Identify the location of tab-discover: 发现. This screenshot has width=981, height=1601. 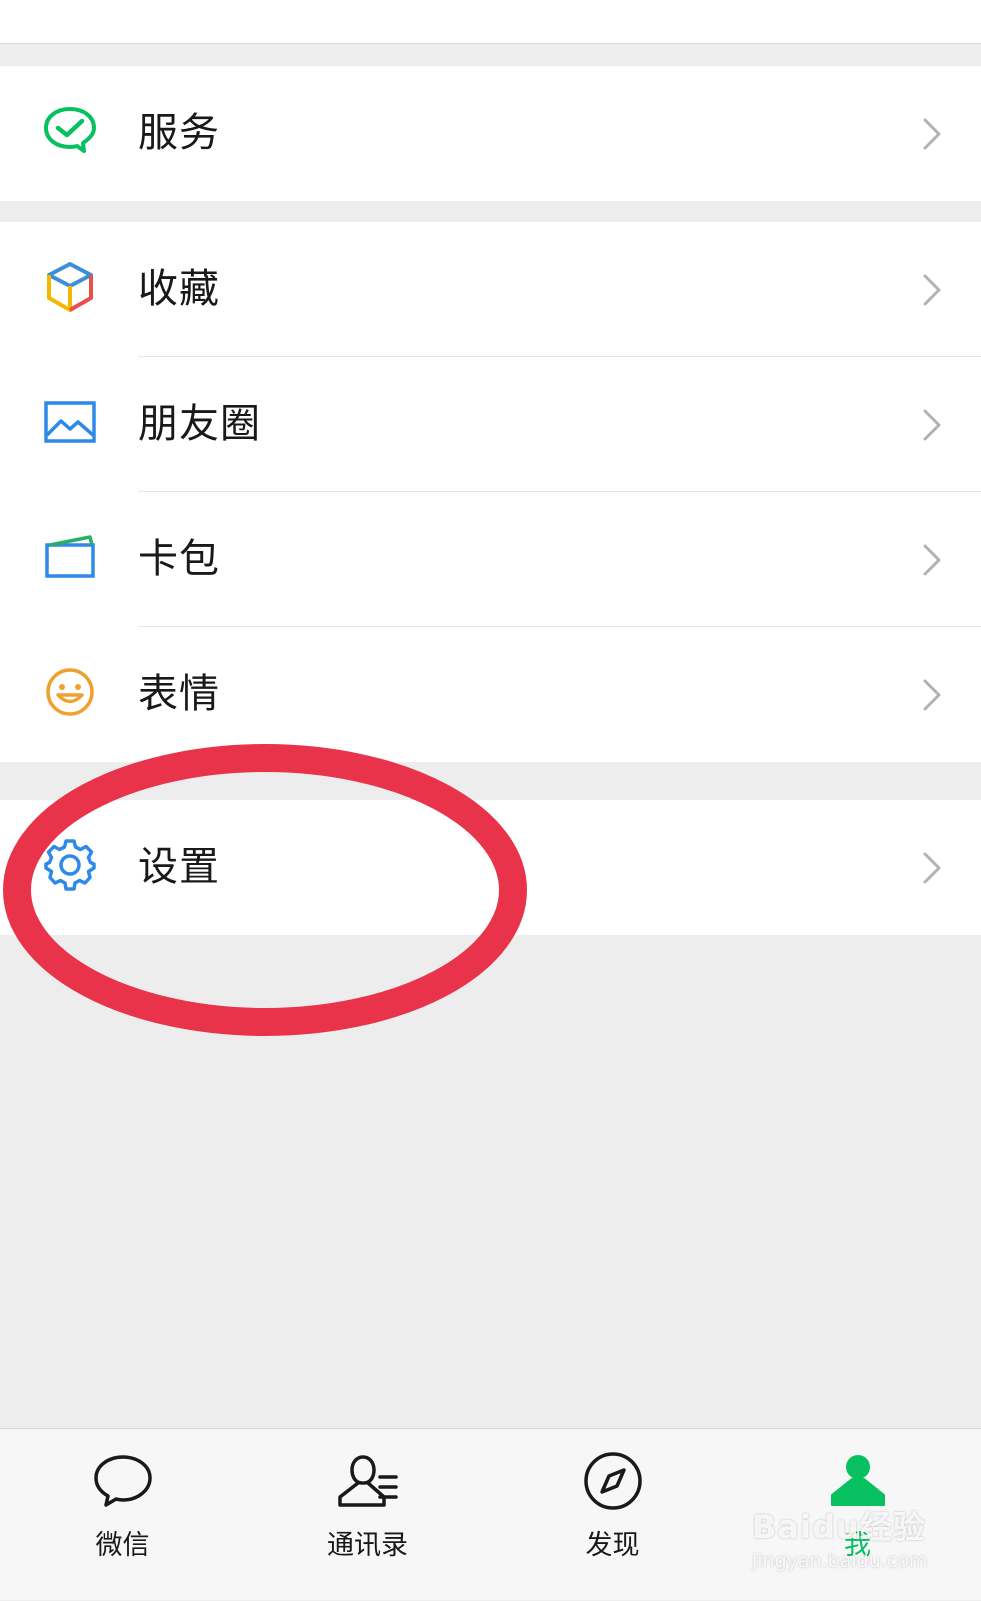
(612, 1515).